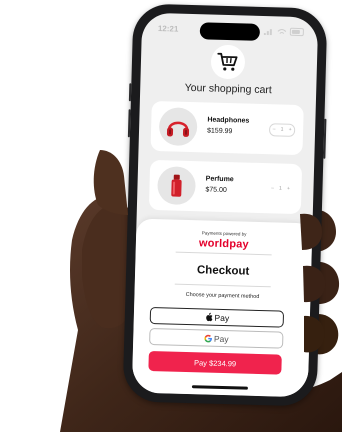  What do you see at coordinates (267, 31) in the screenshot?
I see `signal-icon` at bounding box center [267, 31].